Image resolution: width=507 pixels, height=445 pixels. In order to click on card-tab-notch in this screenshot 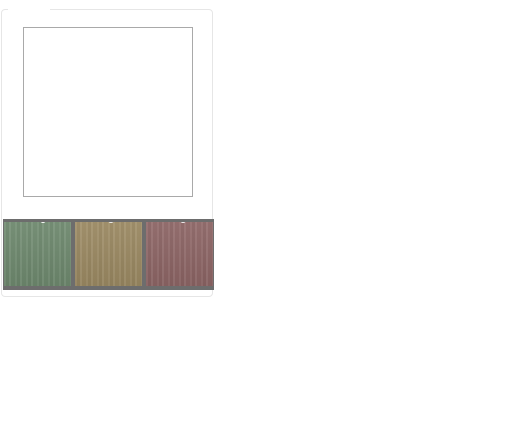, I will do `click(29, 9)`.